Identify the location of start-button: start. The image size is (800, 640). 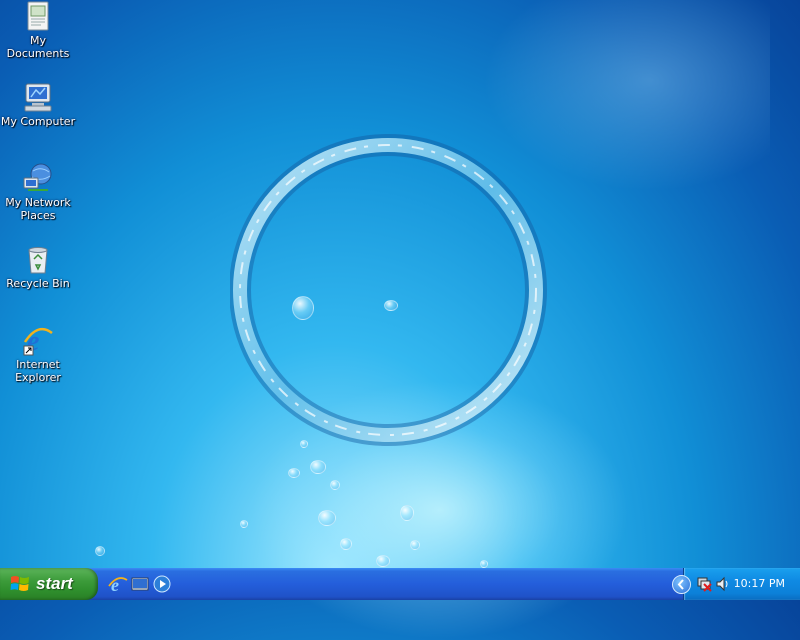
(49, 584).